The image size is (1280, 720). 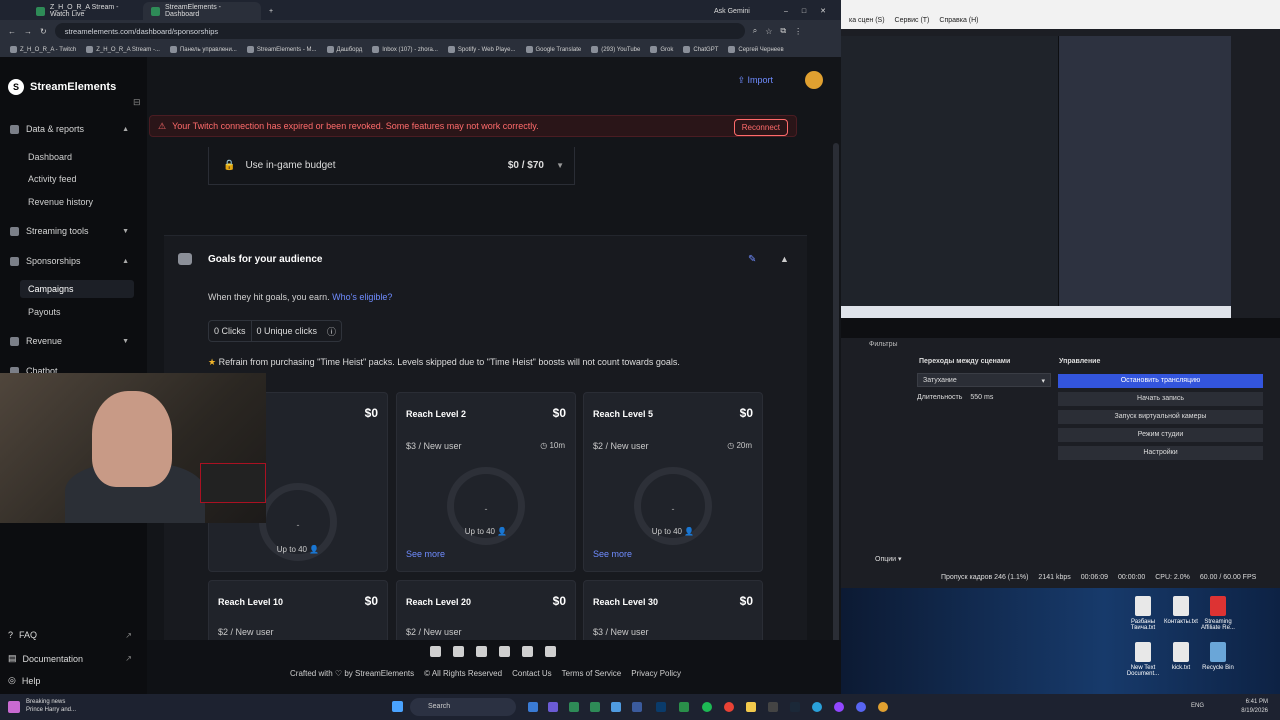 What do you see at coordinates (839, 707) in the screenshot?
I see `obs-icon` at bounding box center [839, 707].